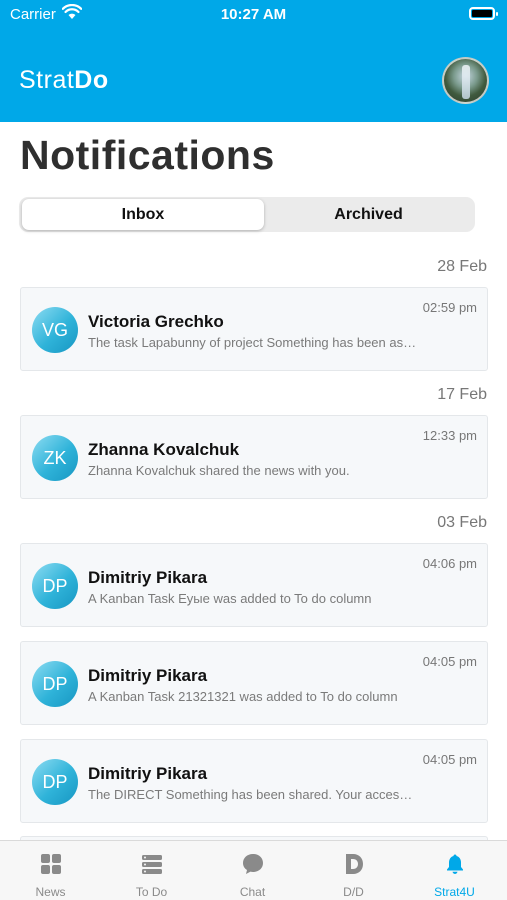 This screenshot has height=900, width=507. I want to click on bottom-tab-bar: News To Do Chat D/D Strat4U, so click(253, 870).